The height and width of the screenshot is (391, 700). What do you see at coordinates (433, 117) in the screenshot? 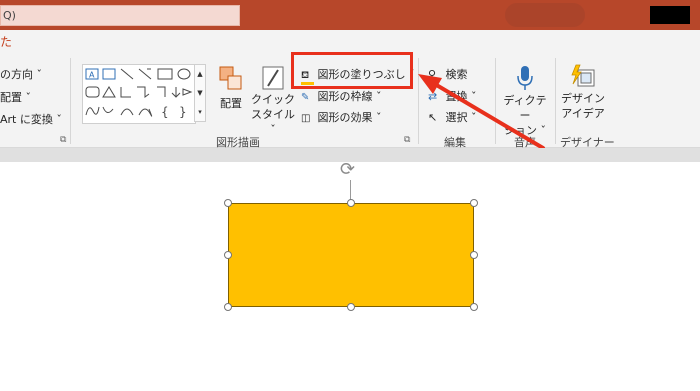
I see `cursor-icon: ↖` at bounding box center [433, 117].